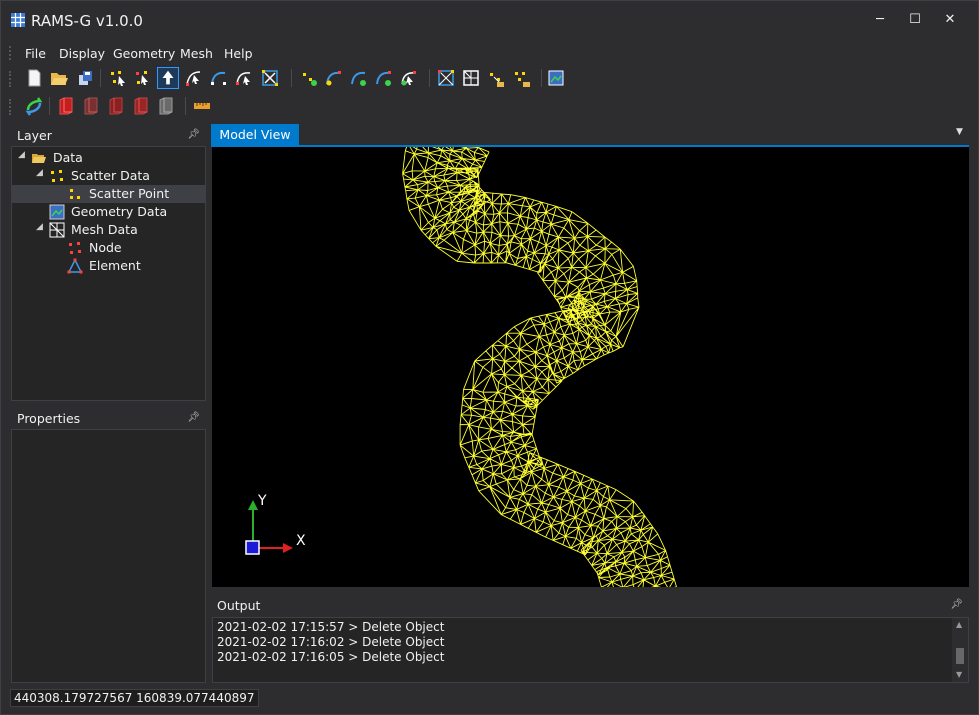 This screenshot has width=979, height=715. I want to click on minimize-button: ─, so click(880, 20).